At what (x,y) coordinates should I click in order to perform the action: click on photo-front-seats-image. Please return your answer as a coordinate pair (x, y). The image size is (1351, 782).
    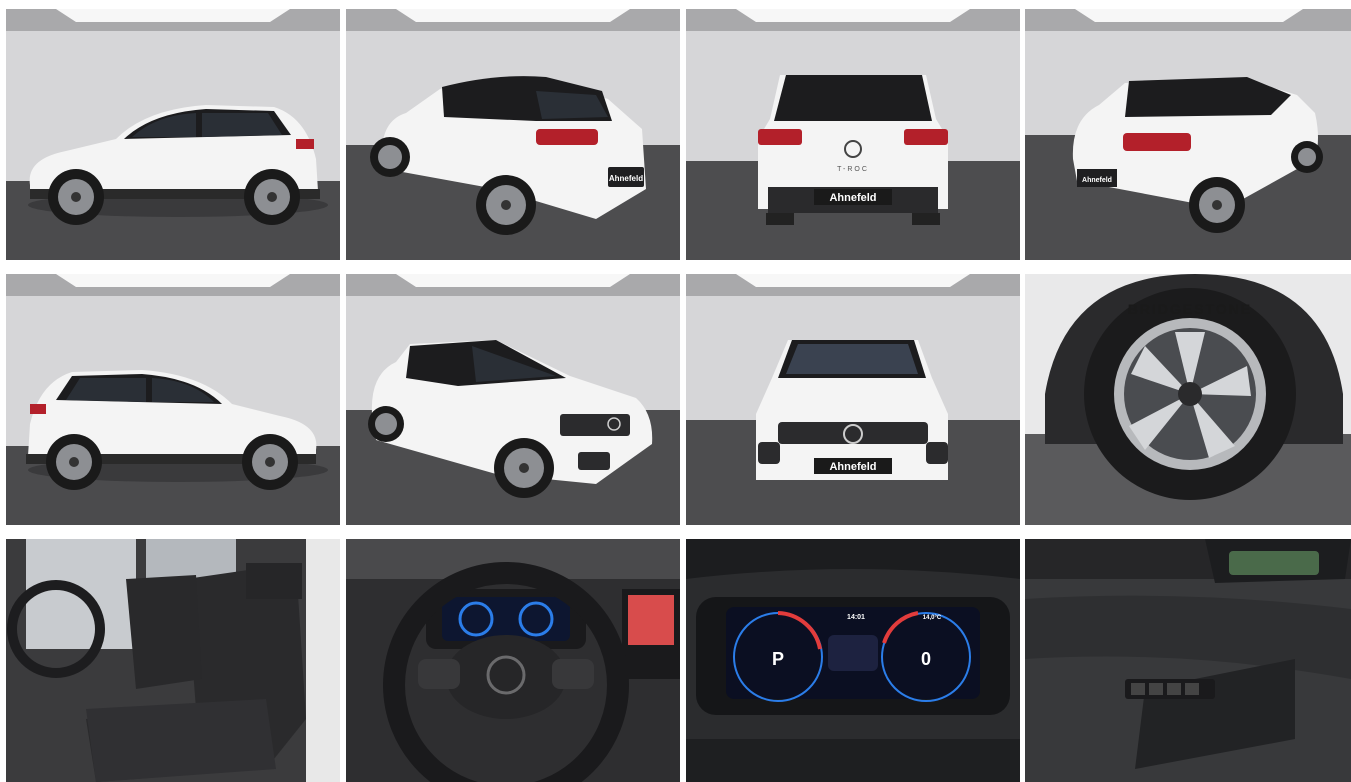
    Looking at the image, I should click on (173, 660).